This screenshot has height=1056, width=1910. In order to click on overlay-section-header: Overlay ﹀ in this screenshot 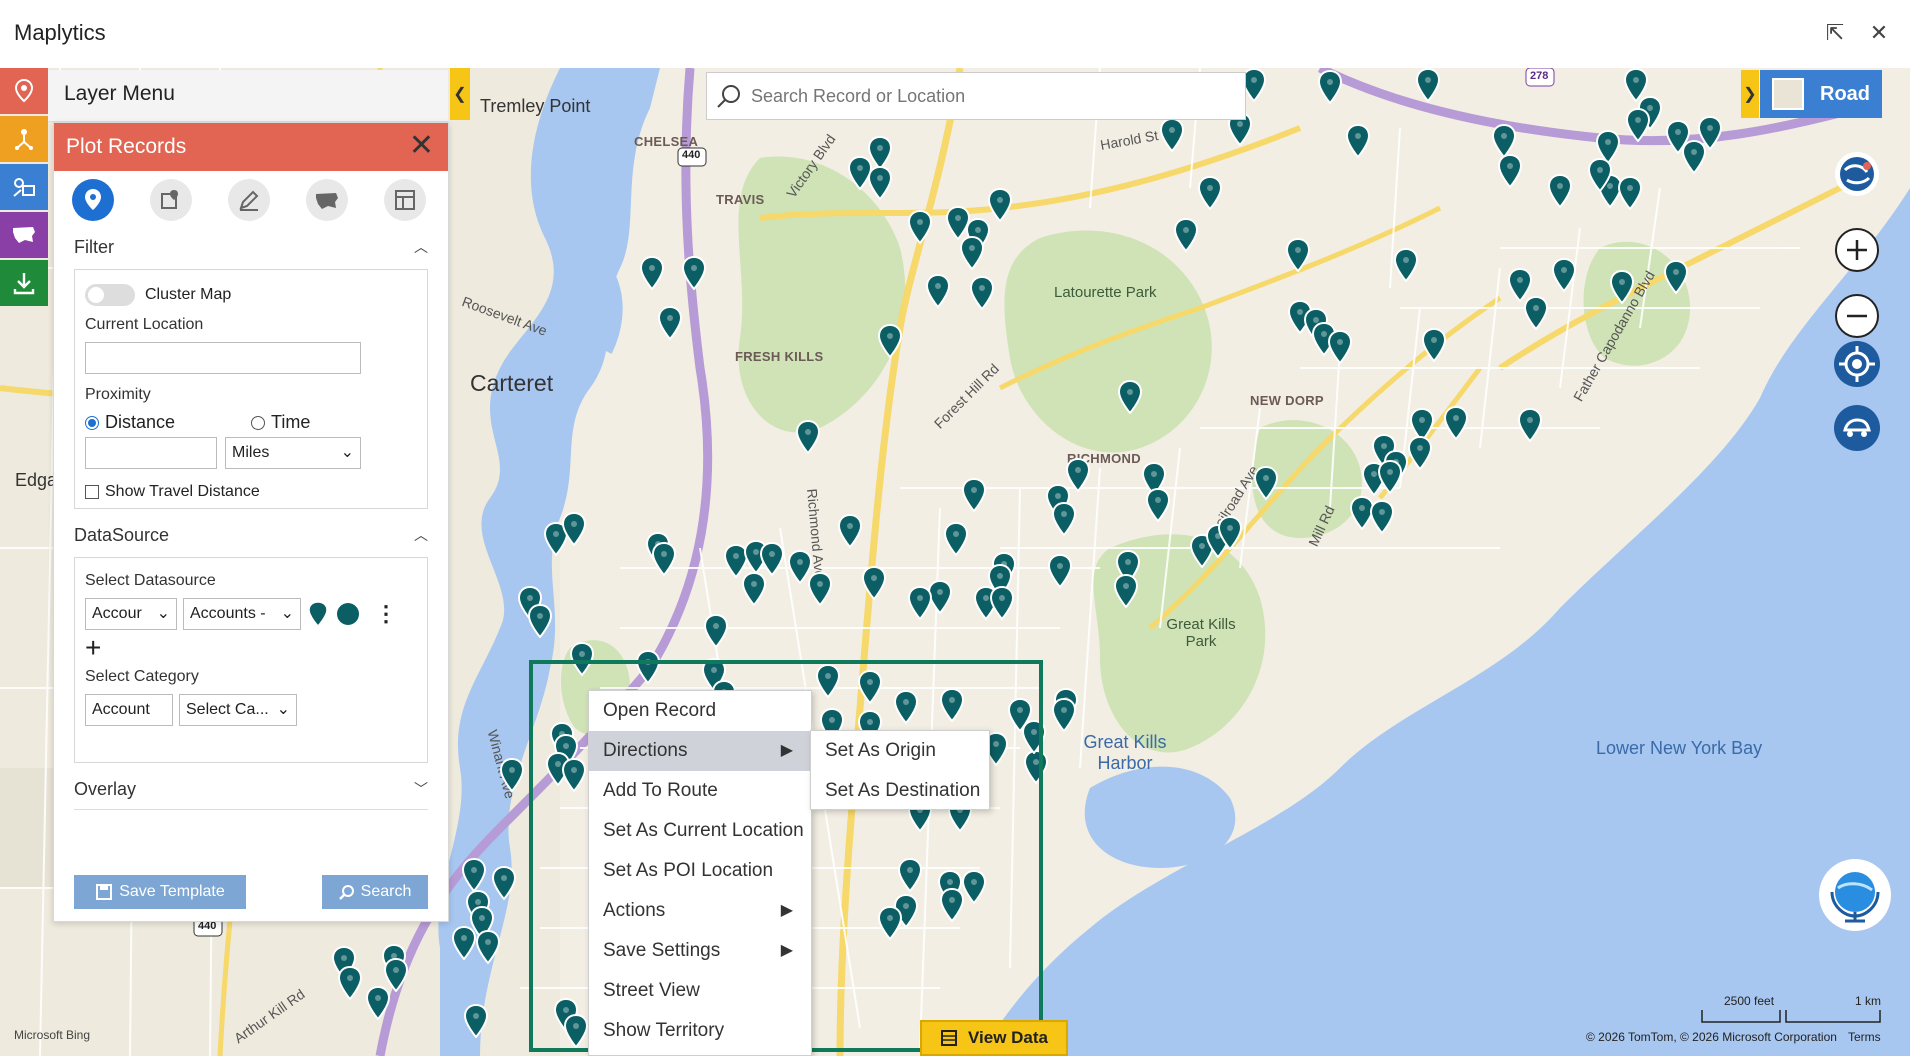, I will do `click(251, 789)`.